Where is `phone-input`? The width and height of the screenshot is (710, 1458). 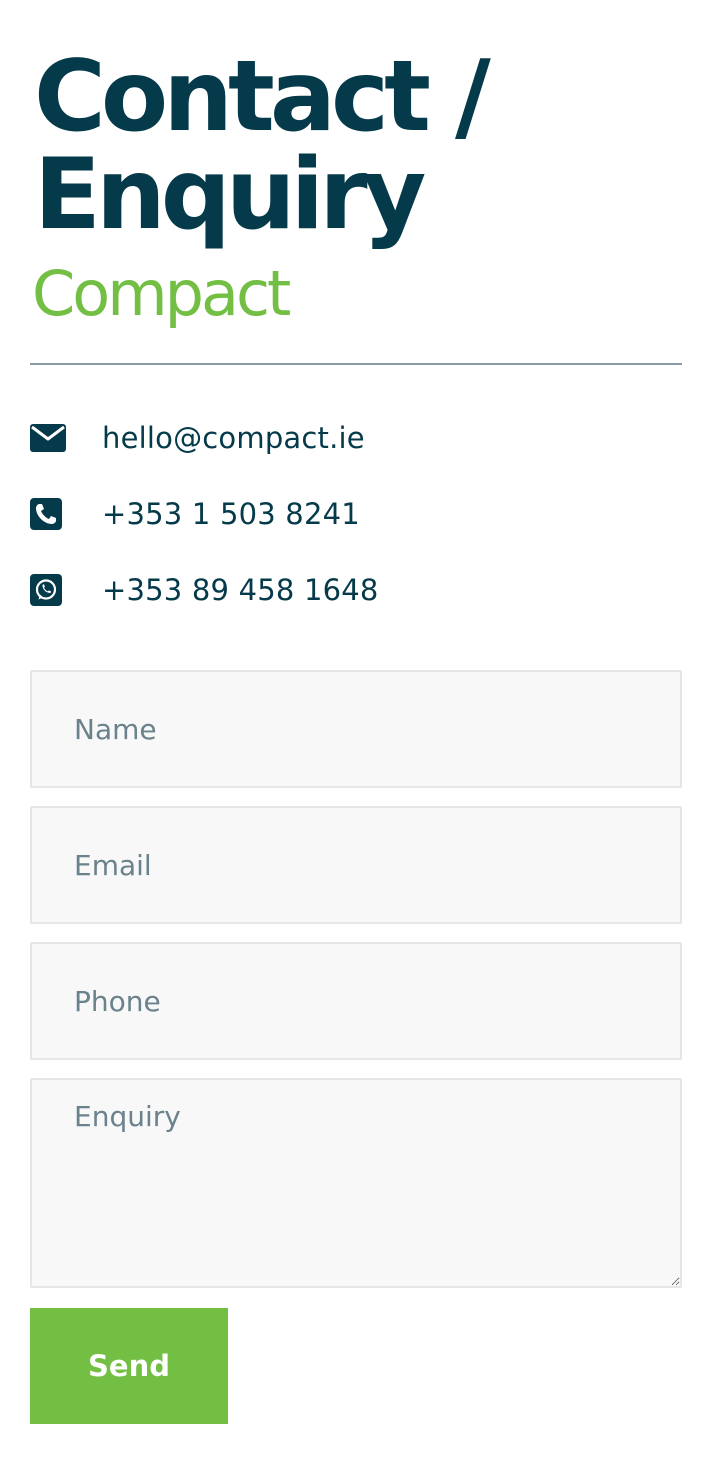 phone-input is located at coordinates (356, 1001).